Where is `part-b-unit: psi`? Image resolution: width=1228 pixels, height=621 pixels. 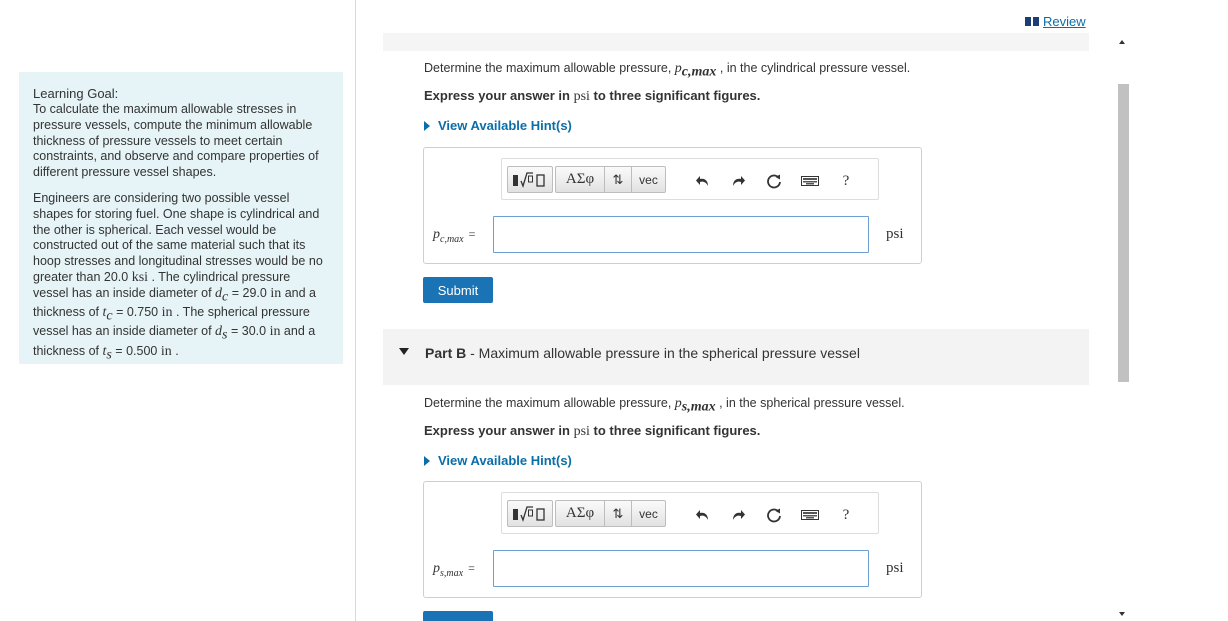
part-b-unit: psi is located at coordinates (895, 568).